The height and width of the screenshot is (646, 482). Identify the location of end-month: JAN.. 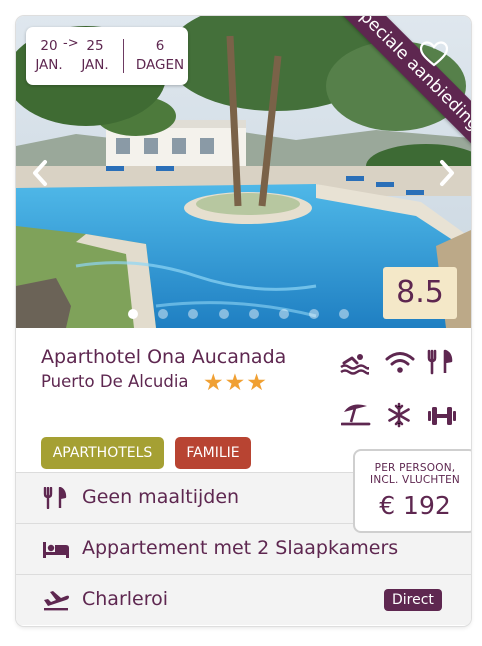
(95, 65).